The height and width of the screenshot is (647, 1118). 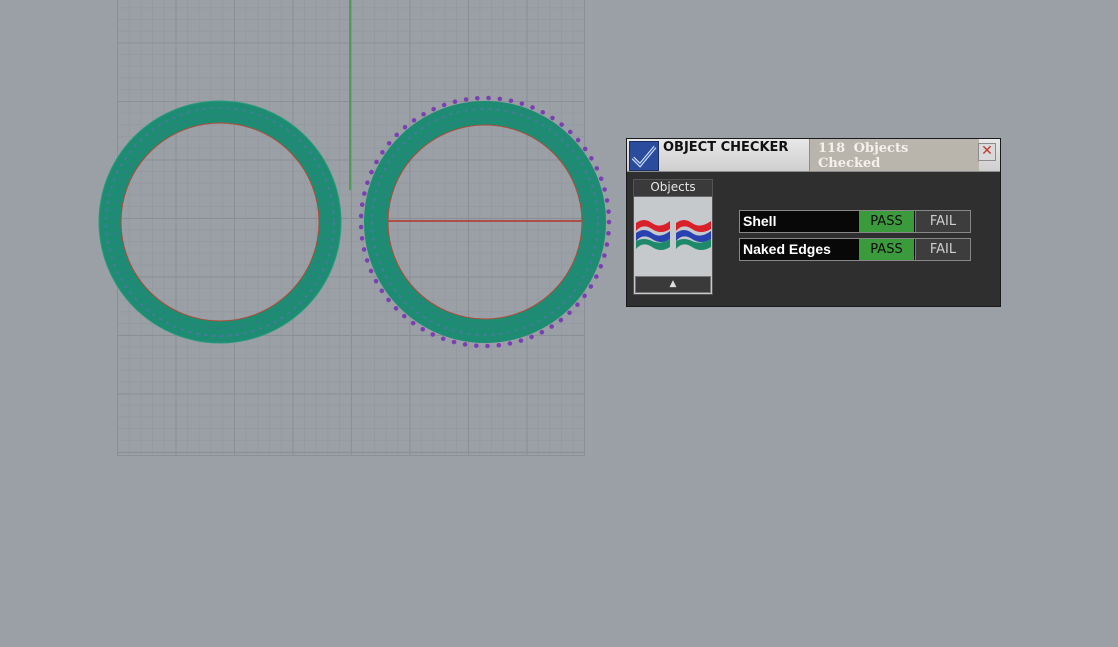 I want to click on thumbnail-object-left, so click(x=653, y=235).